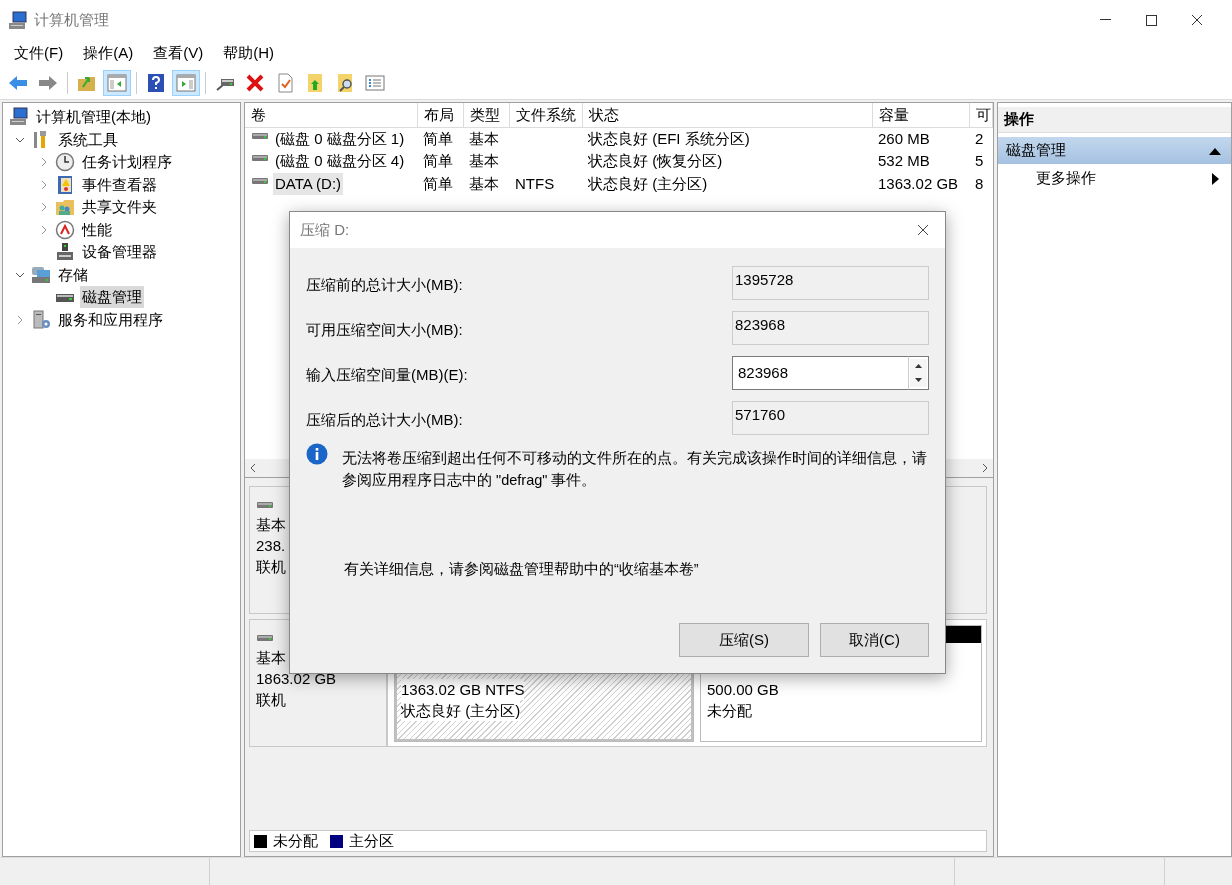 The image size is (1232, 885). What do you see at coordinates (117, 82) in the screenshot?
I see `tree-pane-icon` at bounding box center [117, 82].